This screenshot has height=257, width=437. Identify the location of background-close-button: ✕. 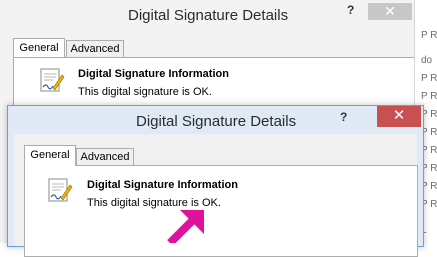
(390, 11).